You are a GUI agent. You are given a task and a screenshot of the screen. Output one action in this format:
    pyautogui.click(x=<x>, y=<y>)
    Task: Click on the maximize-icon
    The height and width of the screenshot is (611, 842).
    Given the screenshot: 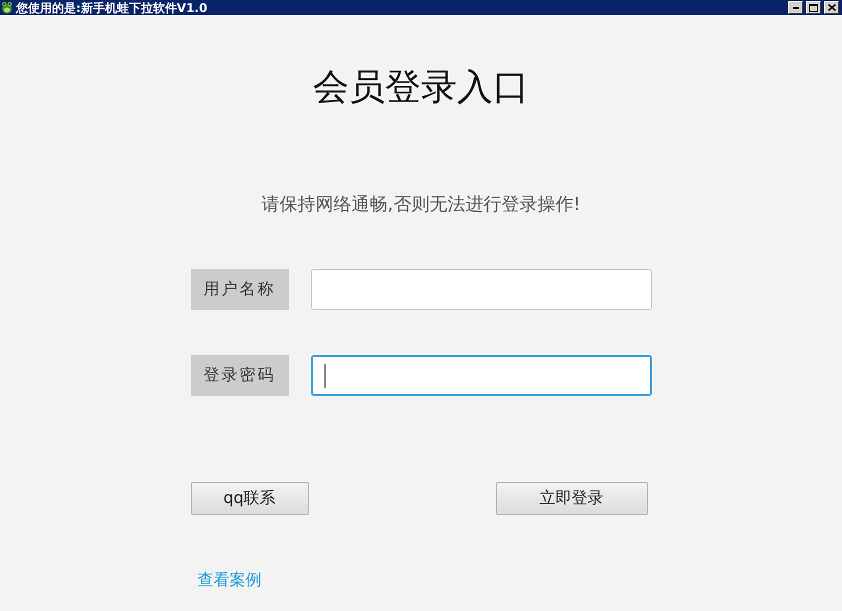 What is the action you would take?
    pyautogui.click(x=813, y=8)
    